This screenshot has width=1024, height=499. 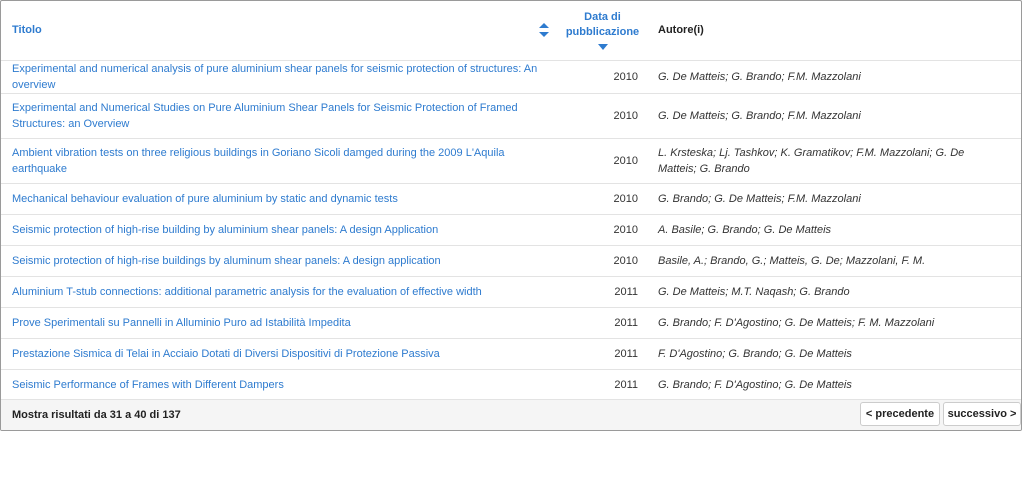 I want to click on column-header-title-label: Titolo, so click(x=27, y=30).